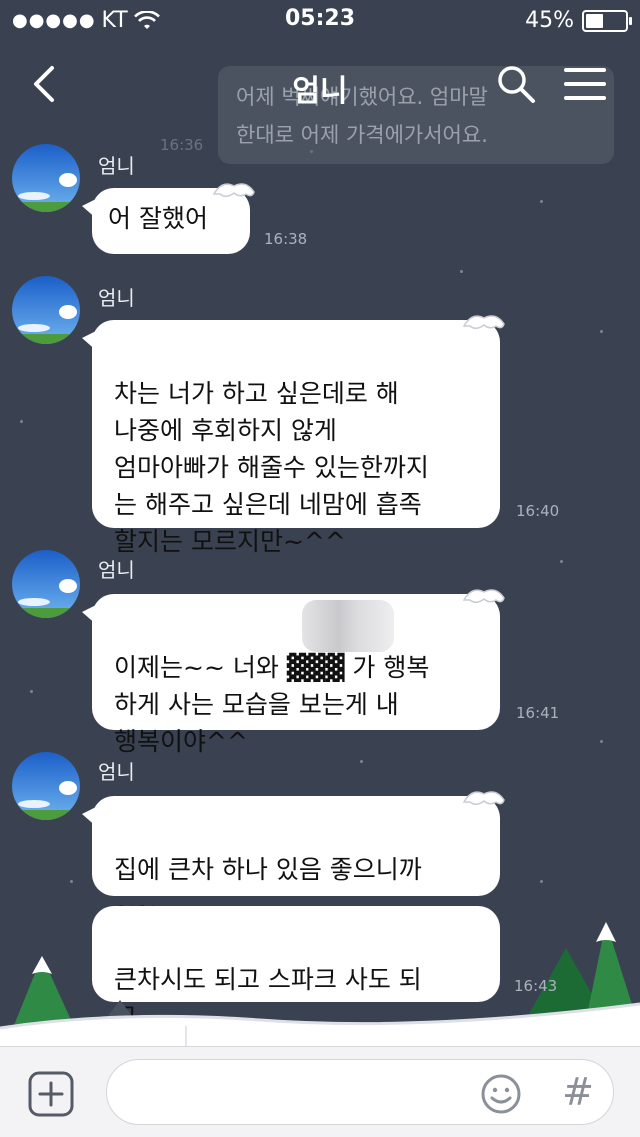 The height and width of the screenshot is (1137, 640). Describe the element at coordinates (182, 145) in the screenshot. I see `preview-time: 16:36` at that location.